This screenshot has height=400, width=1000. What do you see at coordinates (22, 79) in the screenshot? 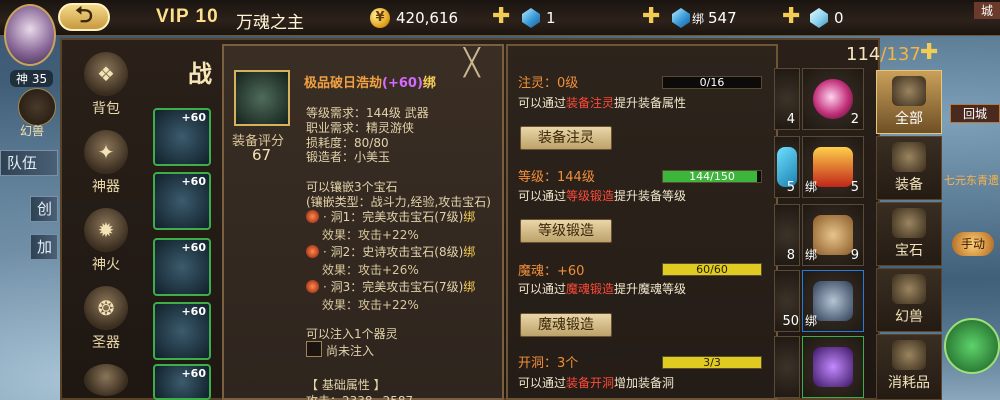
I see `level-prefix: 神` at bounding box center [22, 79].